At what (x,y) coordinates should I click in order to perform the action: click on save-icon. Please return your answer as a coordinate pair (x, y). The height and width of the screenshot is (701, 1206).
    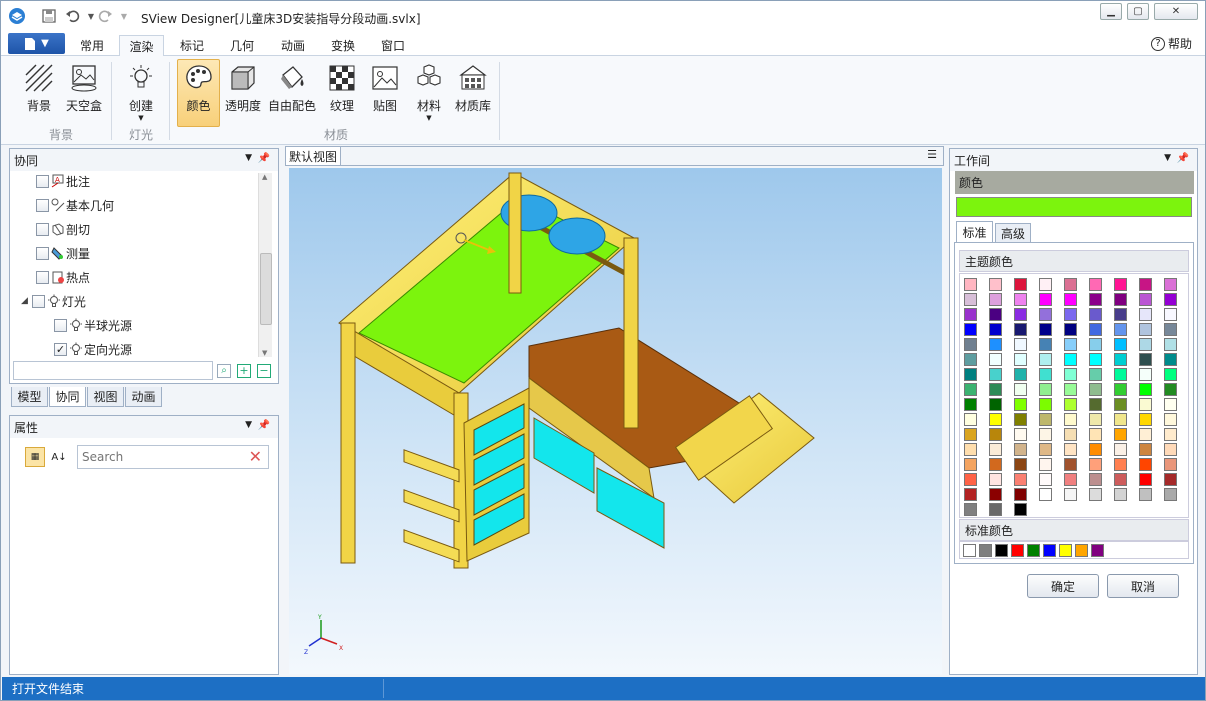
    Looking at the image, I should click on (49, 16).